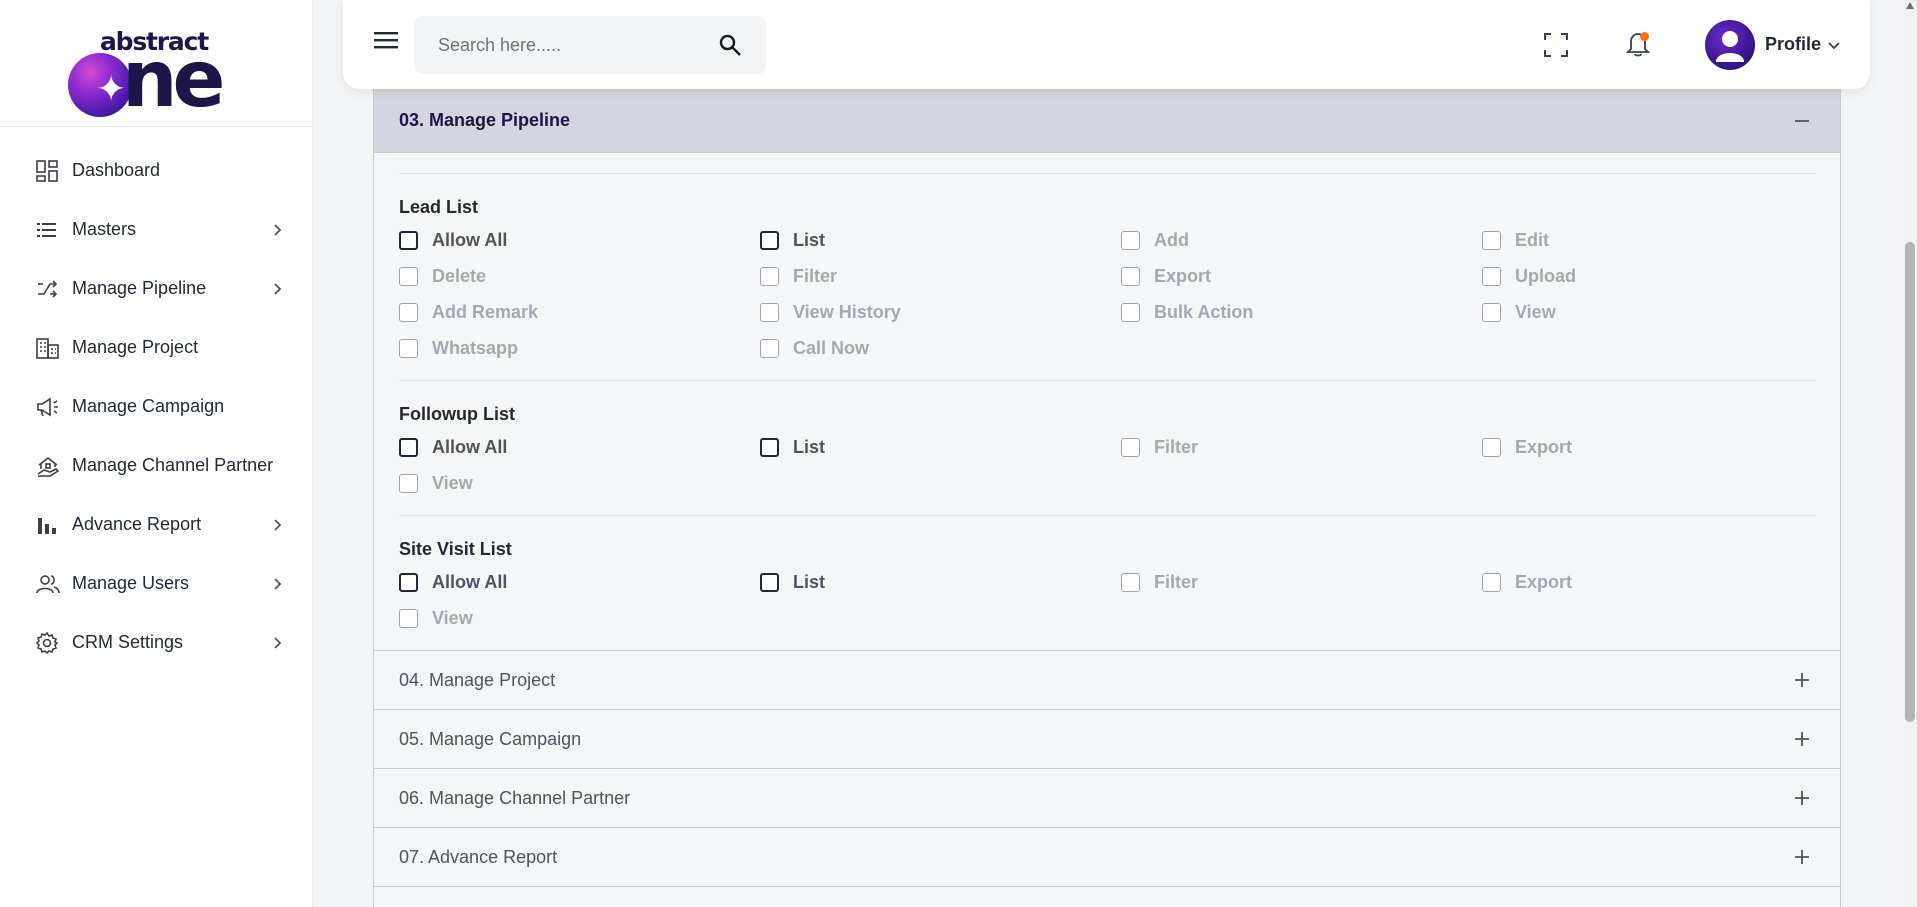  Describe the element at coordinates (1106, 44) in the screenshot. I see `top-header: Profile` at that location.